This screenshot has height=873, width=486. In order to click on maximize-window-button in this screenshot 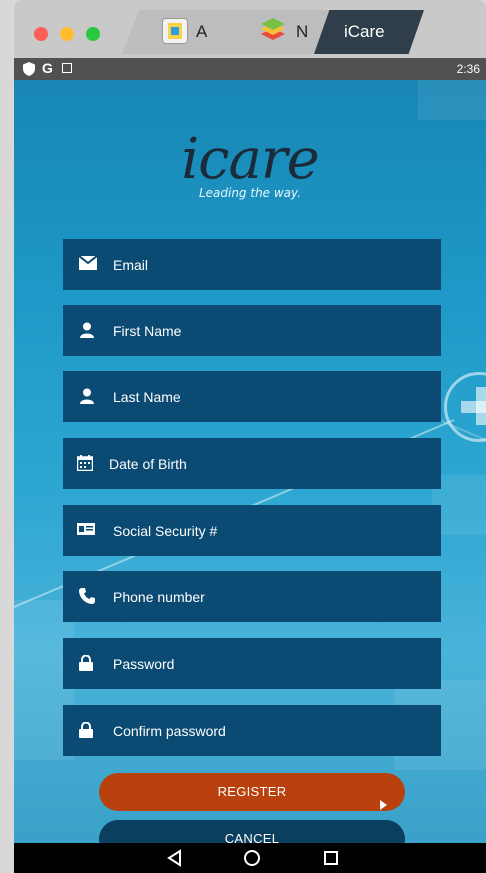, I will do `click(93, 34)`.